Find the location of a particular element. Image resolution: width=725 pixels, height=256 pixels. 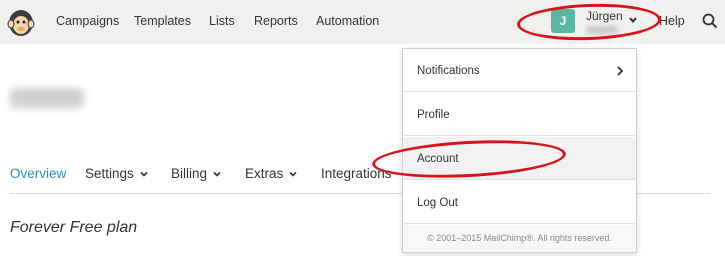

nav-help: Help is located at coordinates (672, 21).